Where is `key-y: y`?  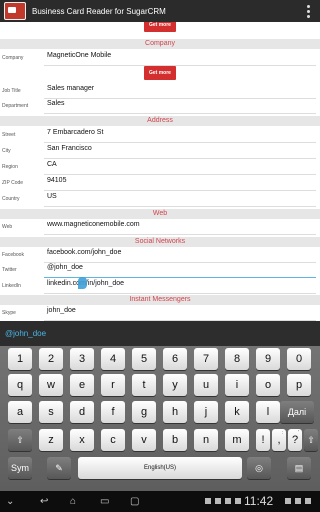
key-y: y is located at coordinates (175, 385).